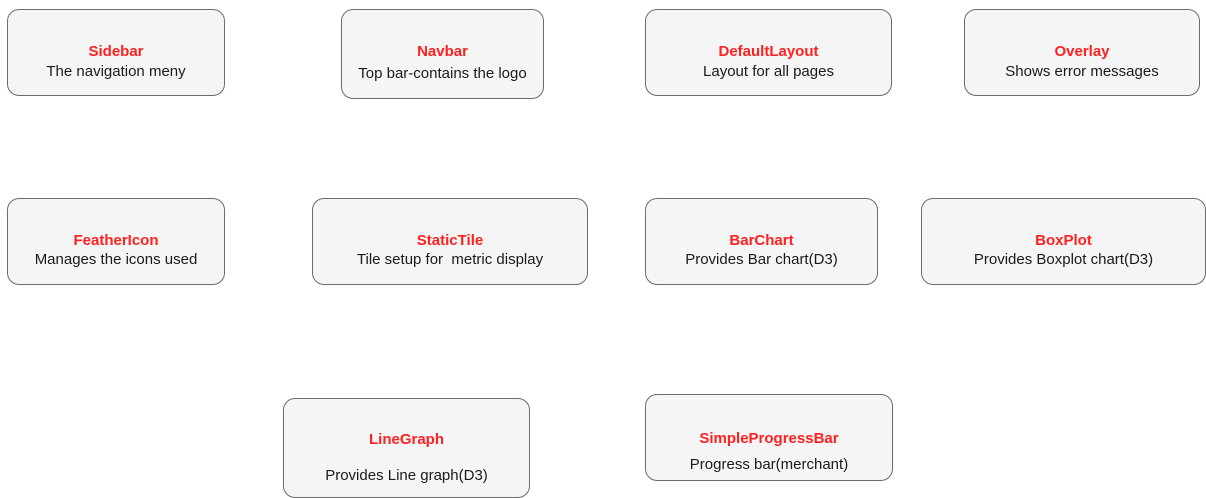 This screenshot has width=1206, height=498. Describe the element at coordinates (450, 259) in the screenshot. I see `box-description: Tile setup for metric display` at that location.